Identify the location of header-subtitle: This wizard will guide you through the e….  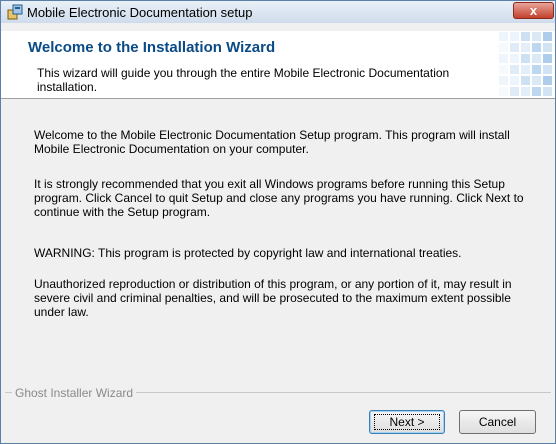
(243, 80).